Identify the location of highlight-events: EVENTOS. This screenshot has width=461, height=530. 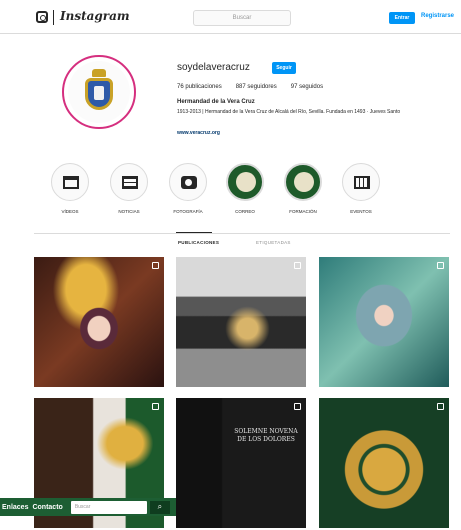
(361, 188).